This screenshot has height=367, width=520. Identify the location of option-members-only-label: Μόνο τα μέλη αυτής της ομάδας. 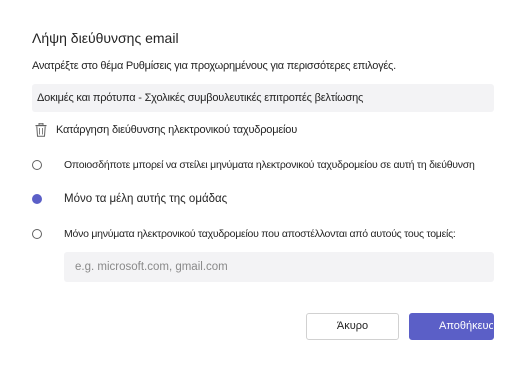
(146, 199).